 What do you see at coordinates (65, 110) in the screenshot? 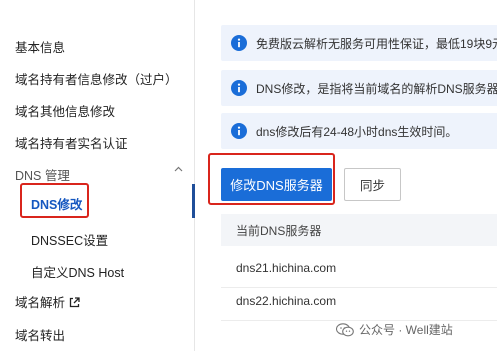
I see `sidebar-item-other-info: 域名其他信息修改` at bounding box center [65, 110].